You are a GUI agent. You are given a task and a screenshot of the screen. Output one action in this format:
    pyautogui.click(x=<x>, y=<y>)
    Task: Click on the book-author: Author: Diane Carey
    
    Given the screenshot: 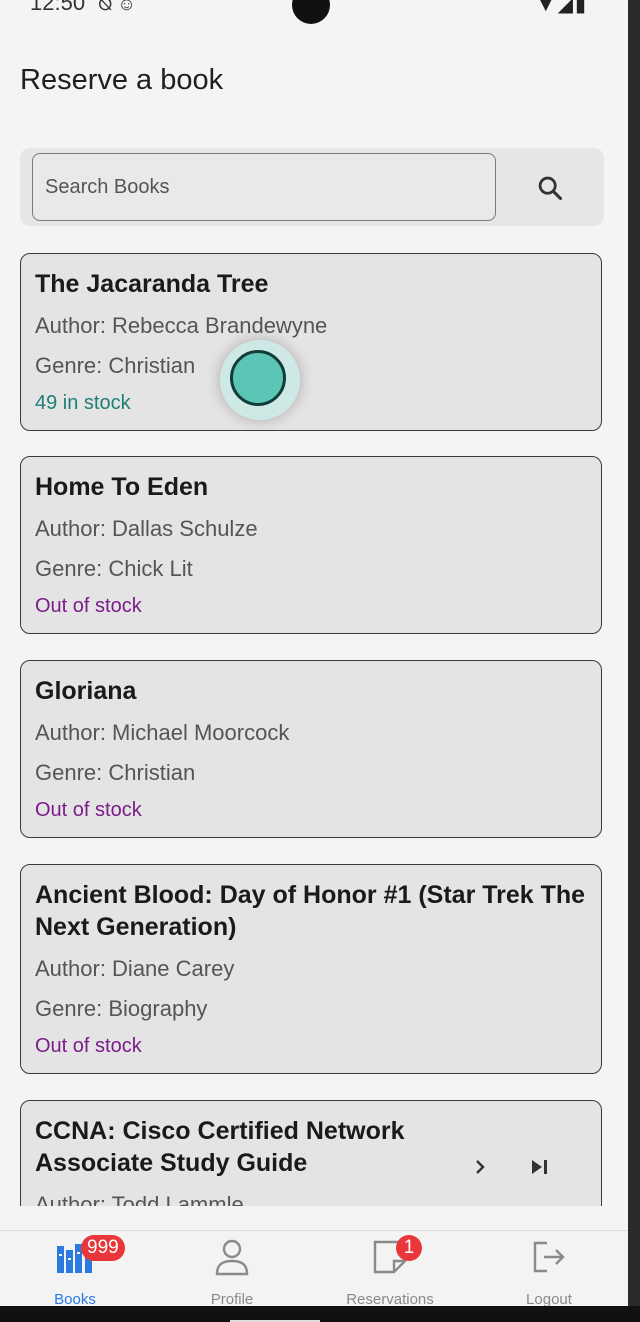 What is the action you would take?
    pyautogui.click(x=135, y=968)
    